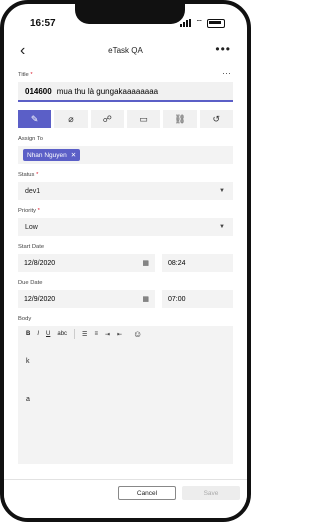 The height and width of the screenshot is (522, 320). Describe the element at coordinates (38, 91) in the screenshot. I see `task-id: 014600` at that location.